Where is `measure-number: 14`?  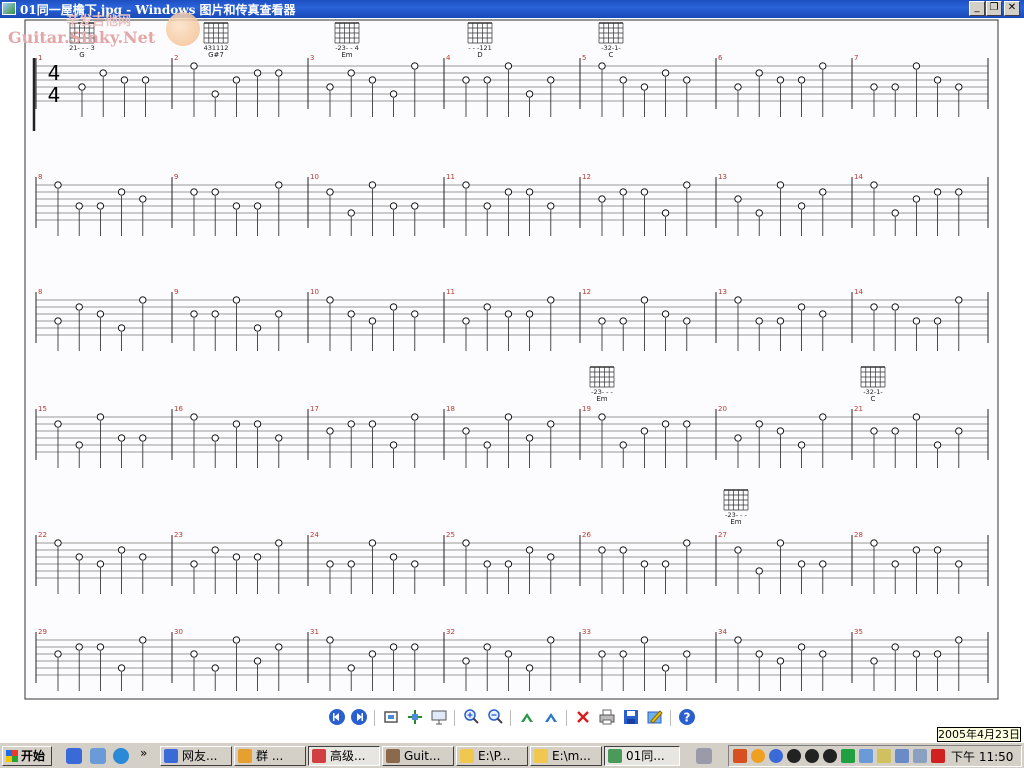 measure-number: 14 is located at coordinates (858, 177).